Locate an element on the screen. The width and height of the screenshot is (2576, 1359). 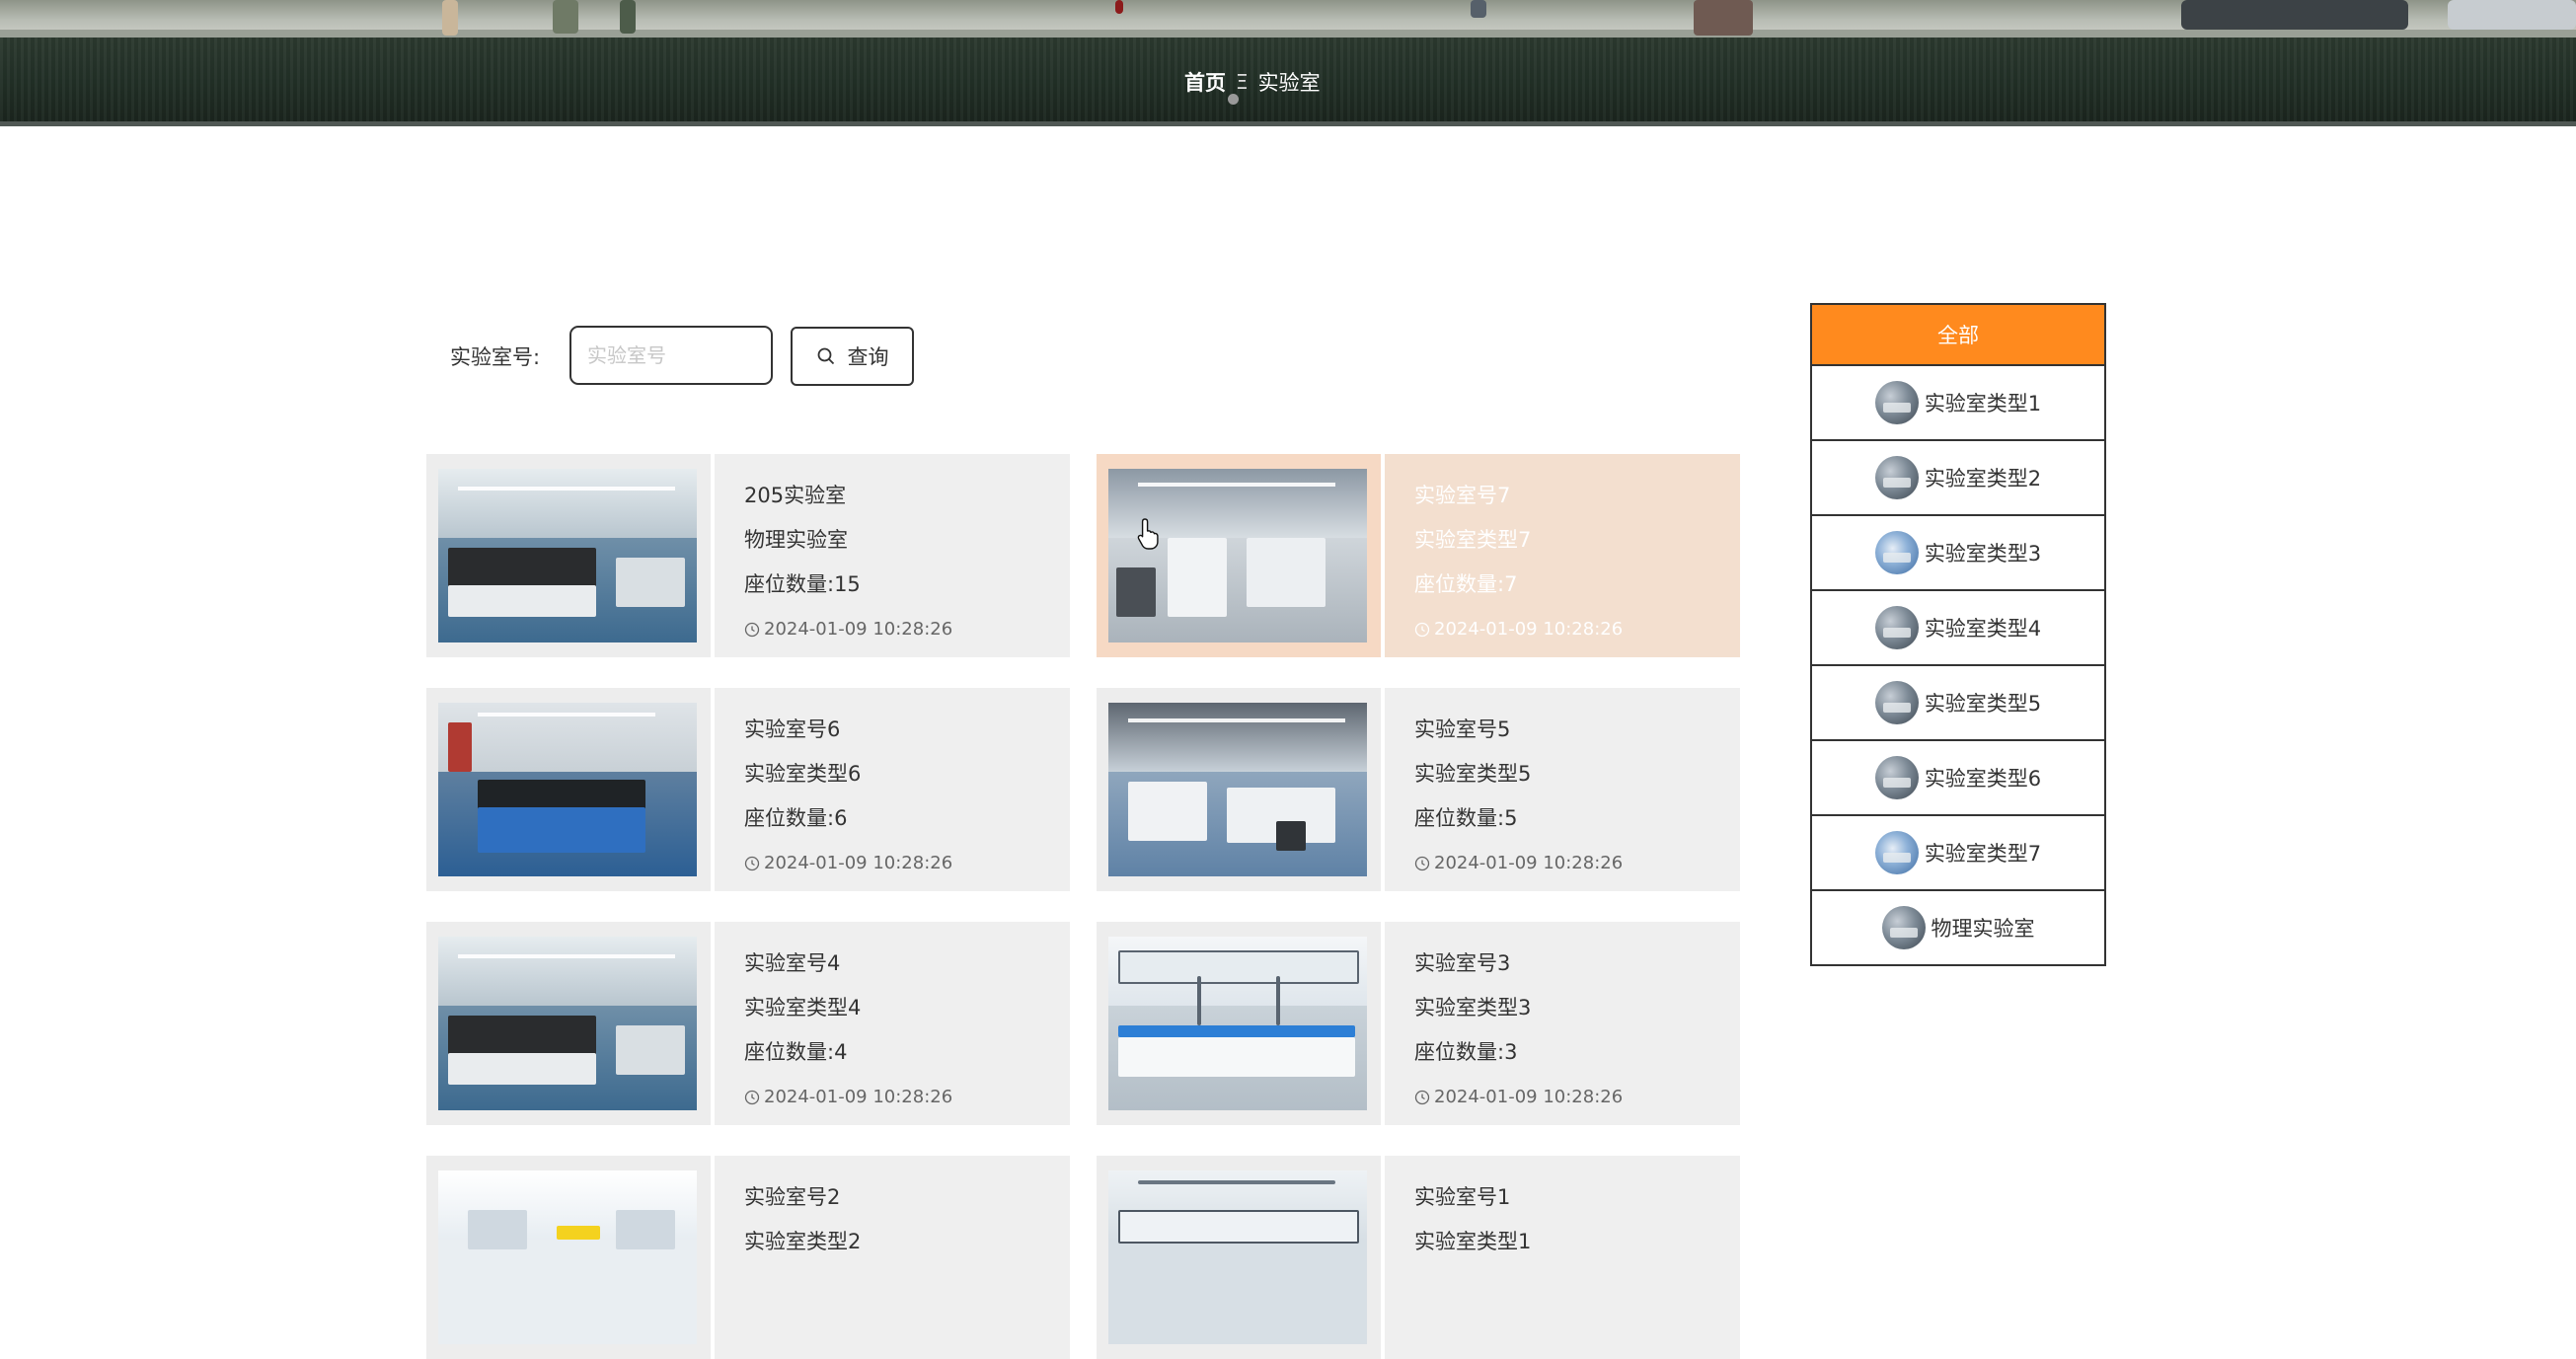
lab-card: 实验室号5 实验室类型5 座位数量:5 2024-01-09 10:28:26 is located at coordinates (1418, 790).